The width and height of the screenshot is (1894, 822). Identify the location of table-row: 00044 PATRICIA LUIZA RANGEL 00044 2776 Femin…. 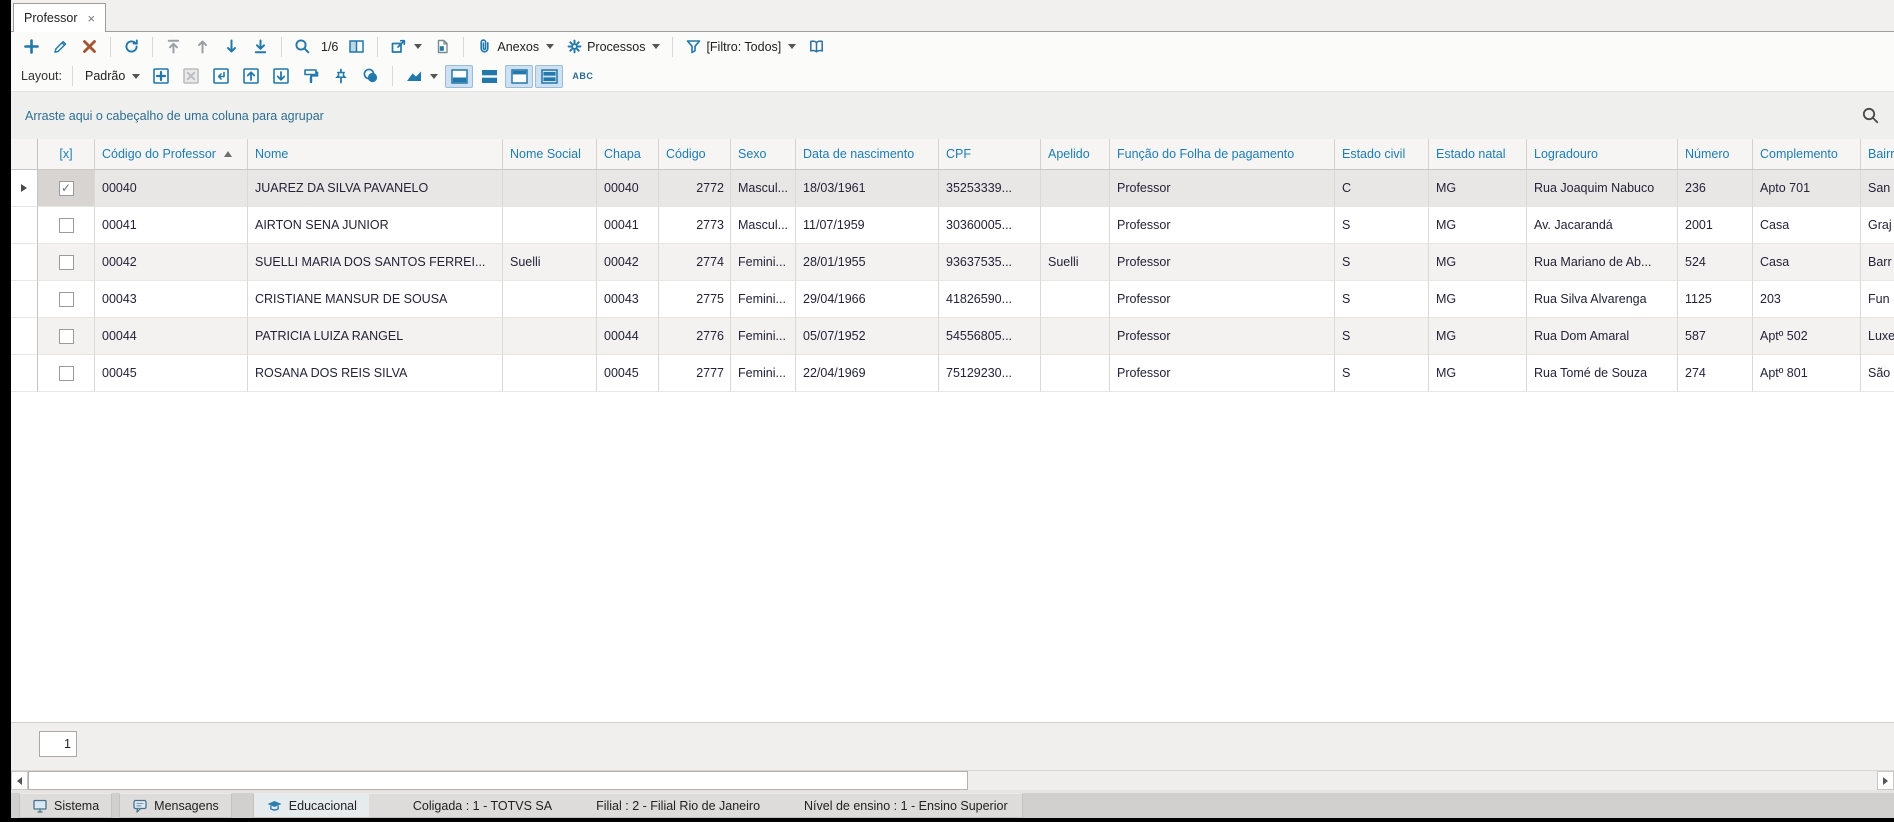
(952, 336).